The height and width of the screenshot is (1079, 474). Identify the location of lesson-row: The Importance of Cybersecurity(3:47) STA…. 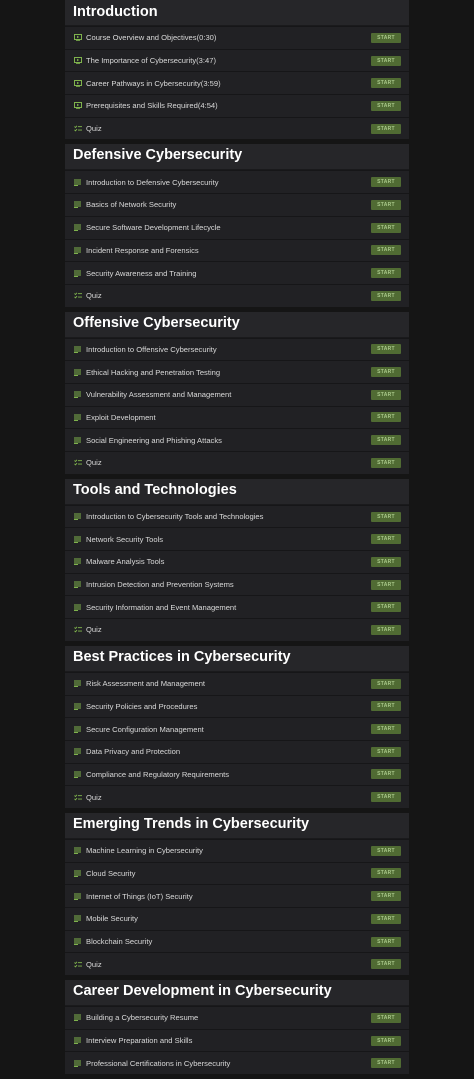
(237, 60).